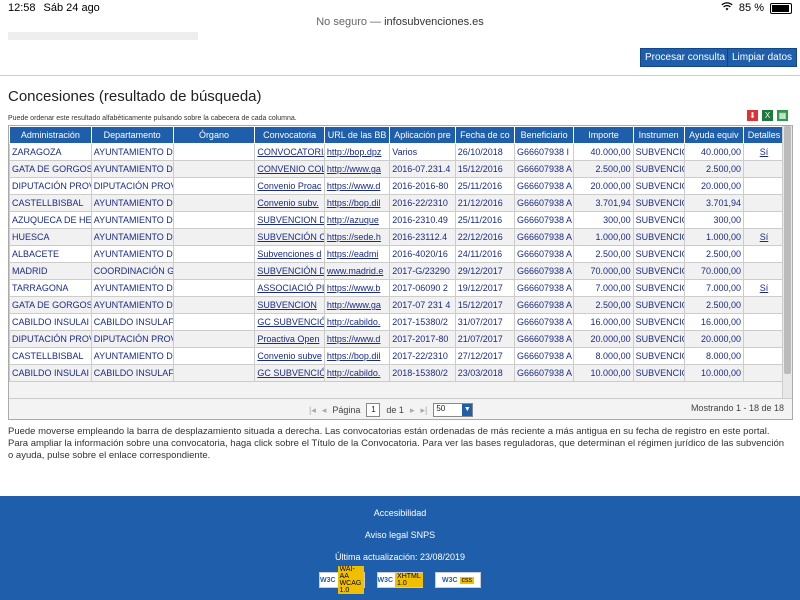 This screenshot has width=800, height=600. What do you see at coordinates (423, 410) in the screenshot?
I see `last-page-icon: ▸|` at bounding box center [423, 410].